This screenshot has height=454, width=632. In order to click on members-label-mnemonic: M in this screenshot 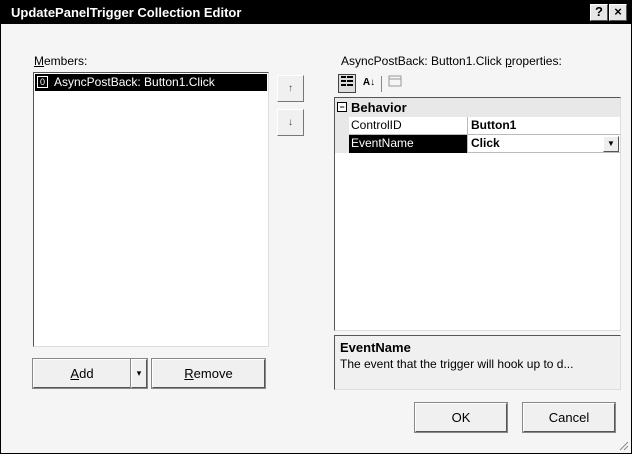, I will do `click(39, 61)`.